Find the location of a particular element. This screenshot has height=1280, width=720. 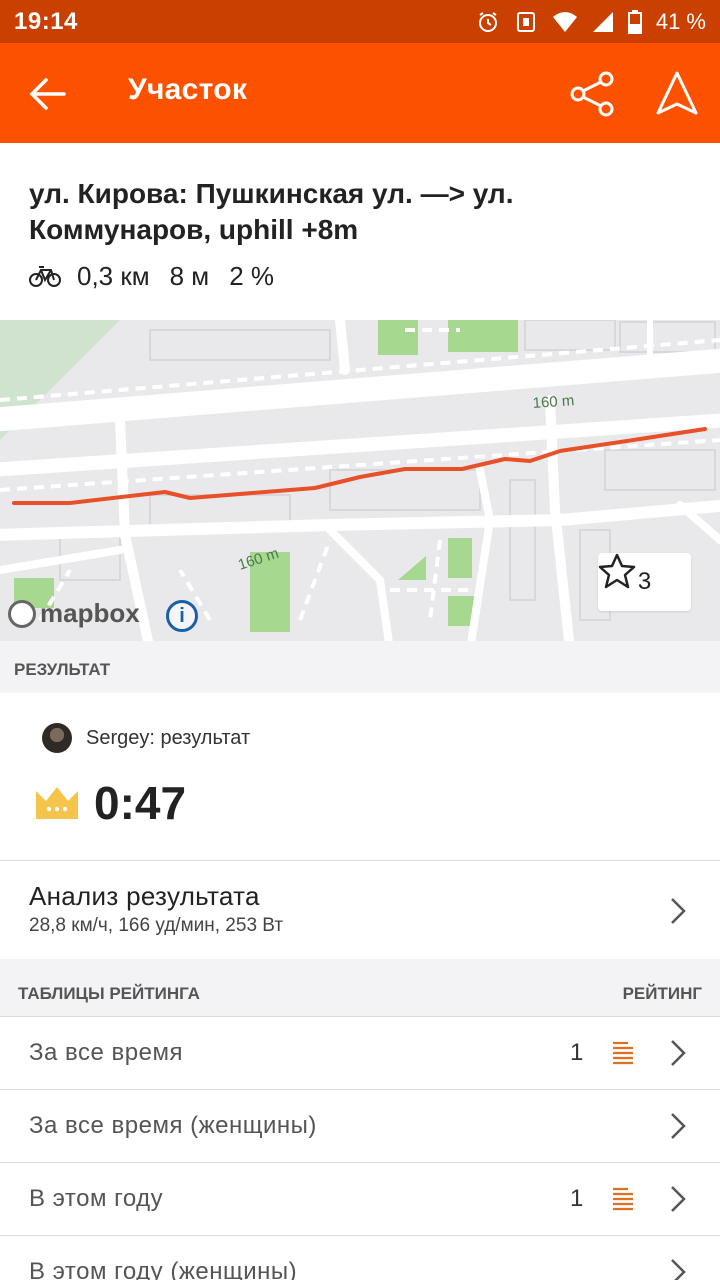

result-section-title: РЕЗУЛЬТАТ is located at coordinates (62, 669).